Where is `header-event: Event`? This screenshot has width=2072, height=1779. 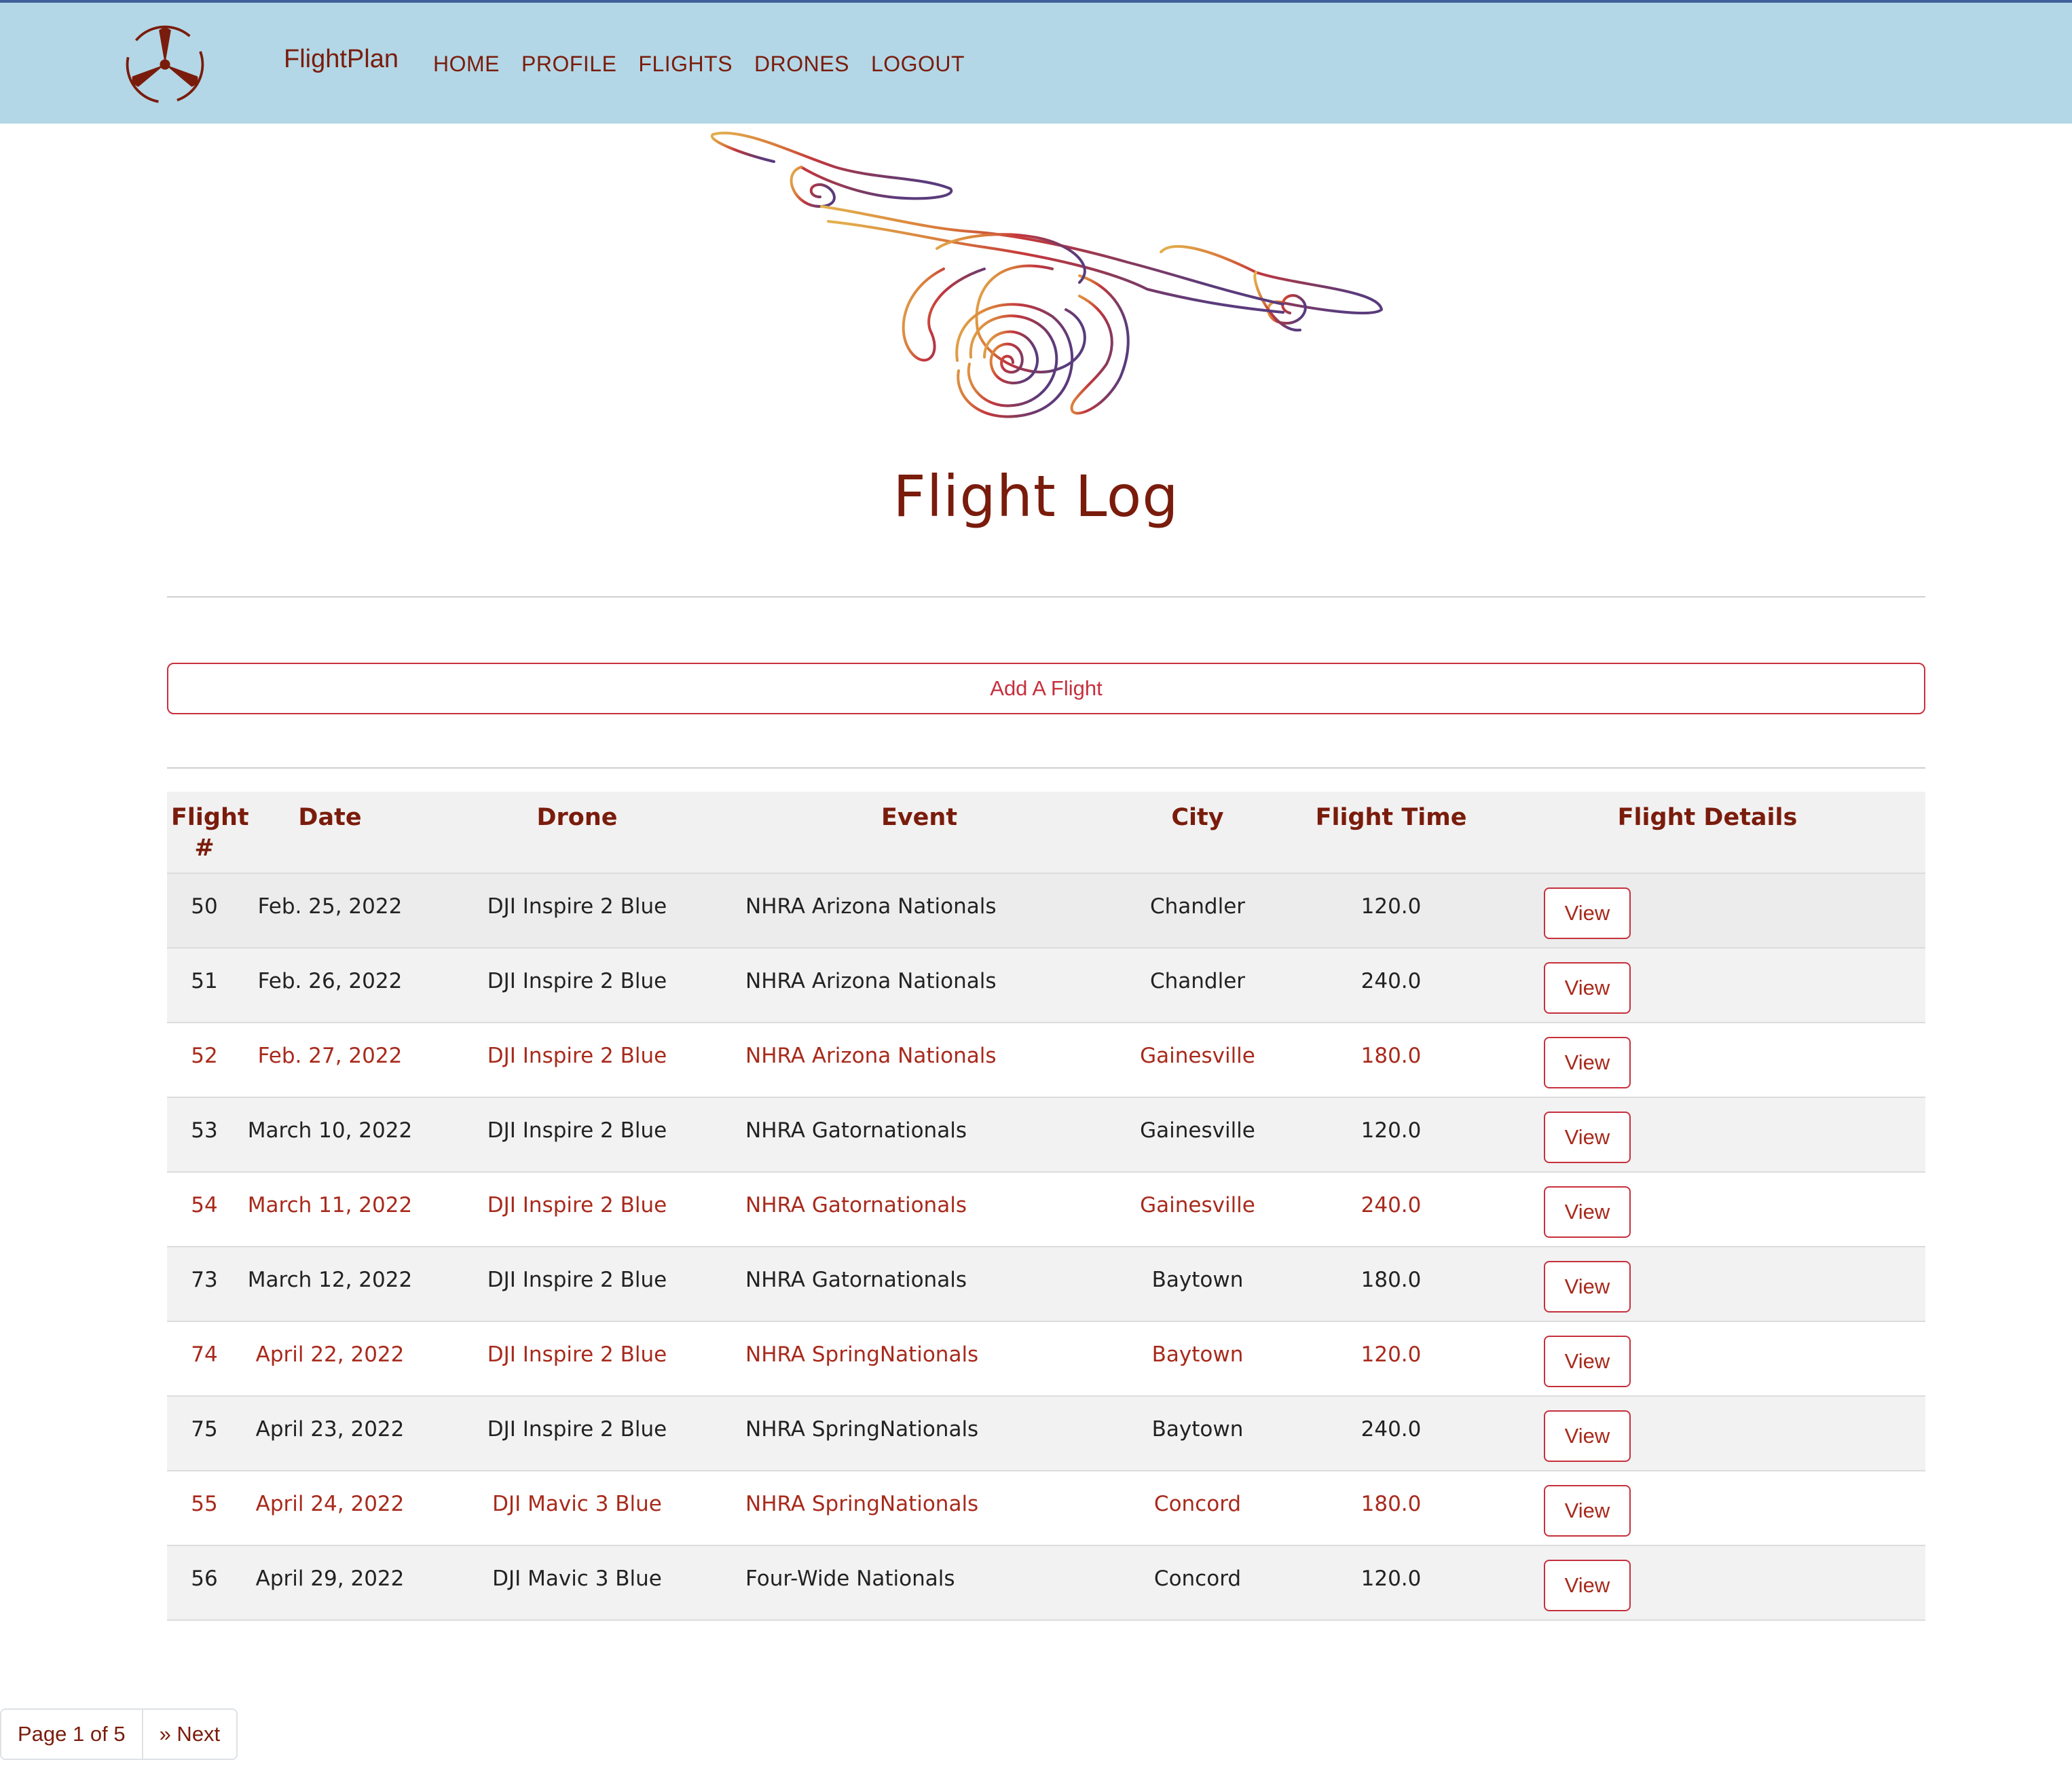 header-event: Event is located at coordinates (920, 833).